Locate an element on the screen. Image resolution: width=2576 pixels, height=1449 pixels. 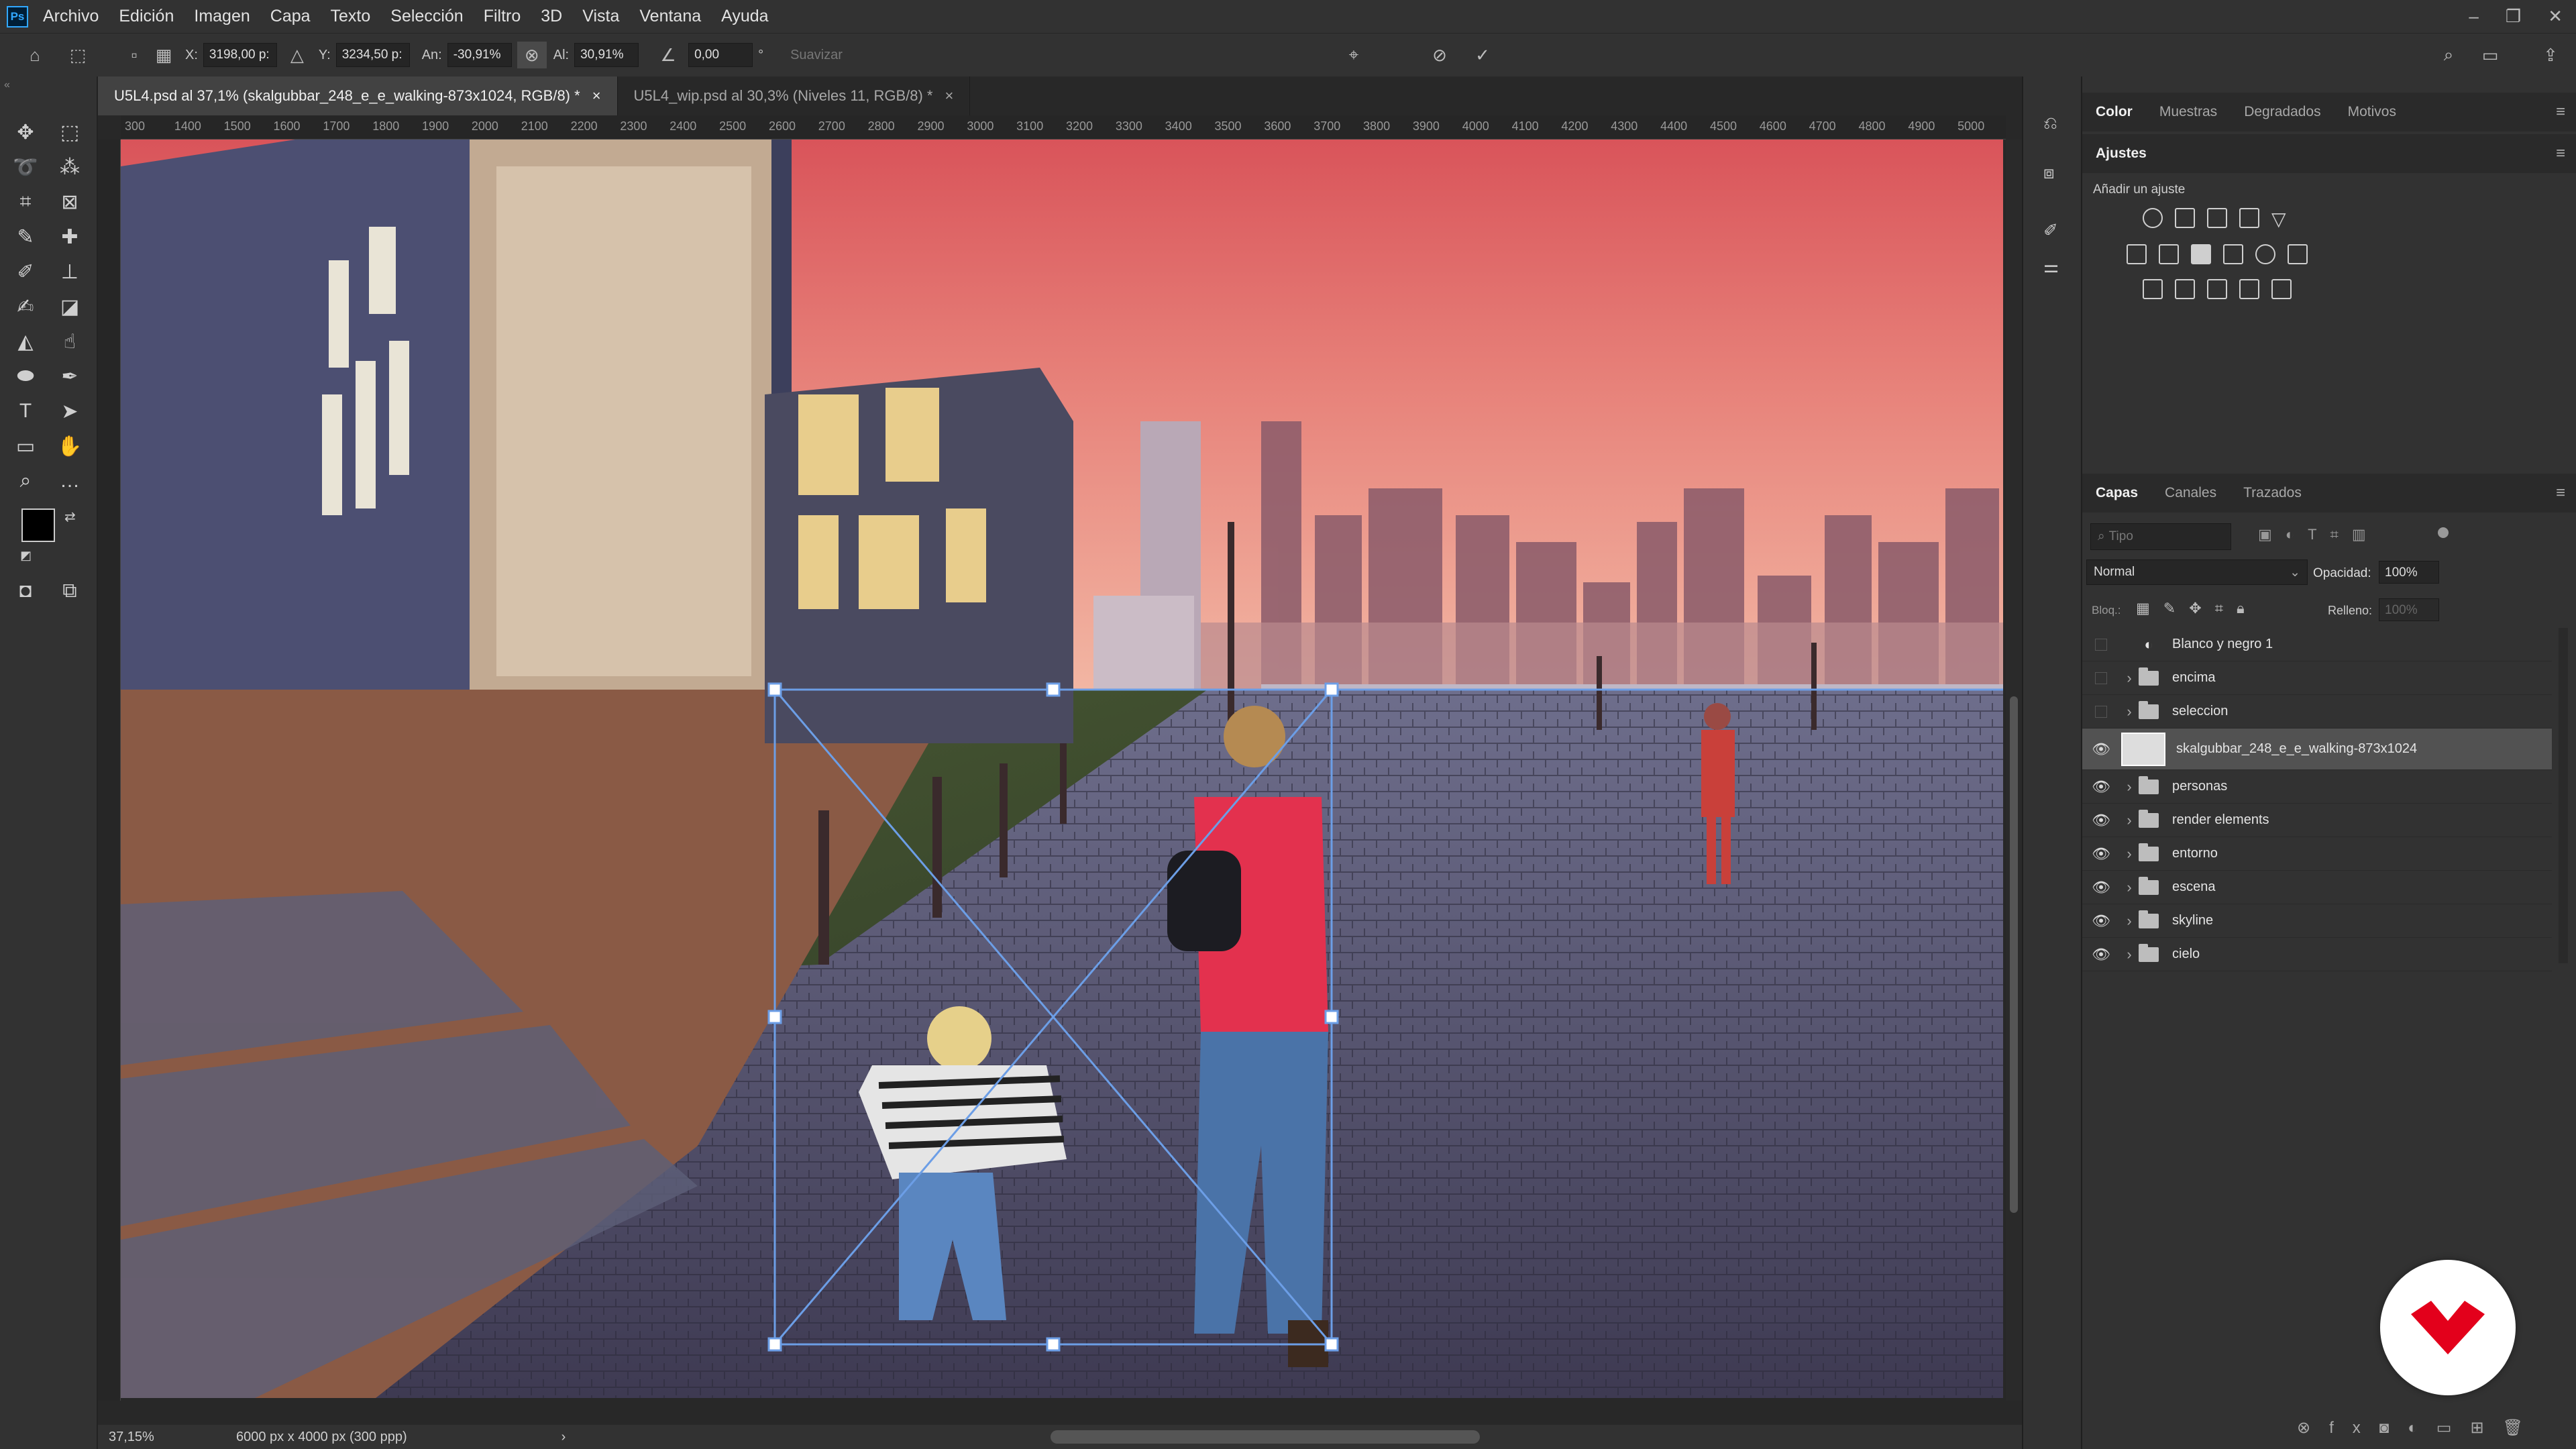
menu-edicion: Edición is located at coordinates (146, 16).